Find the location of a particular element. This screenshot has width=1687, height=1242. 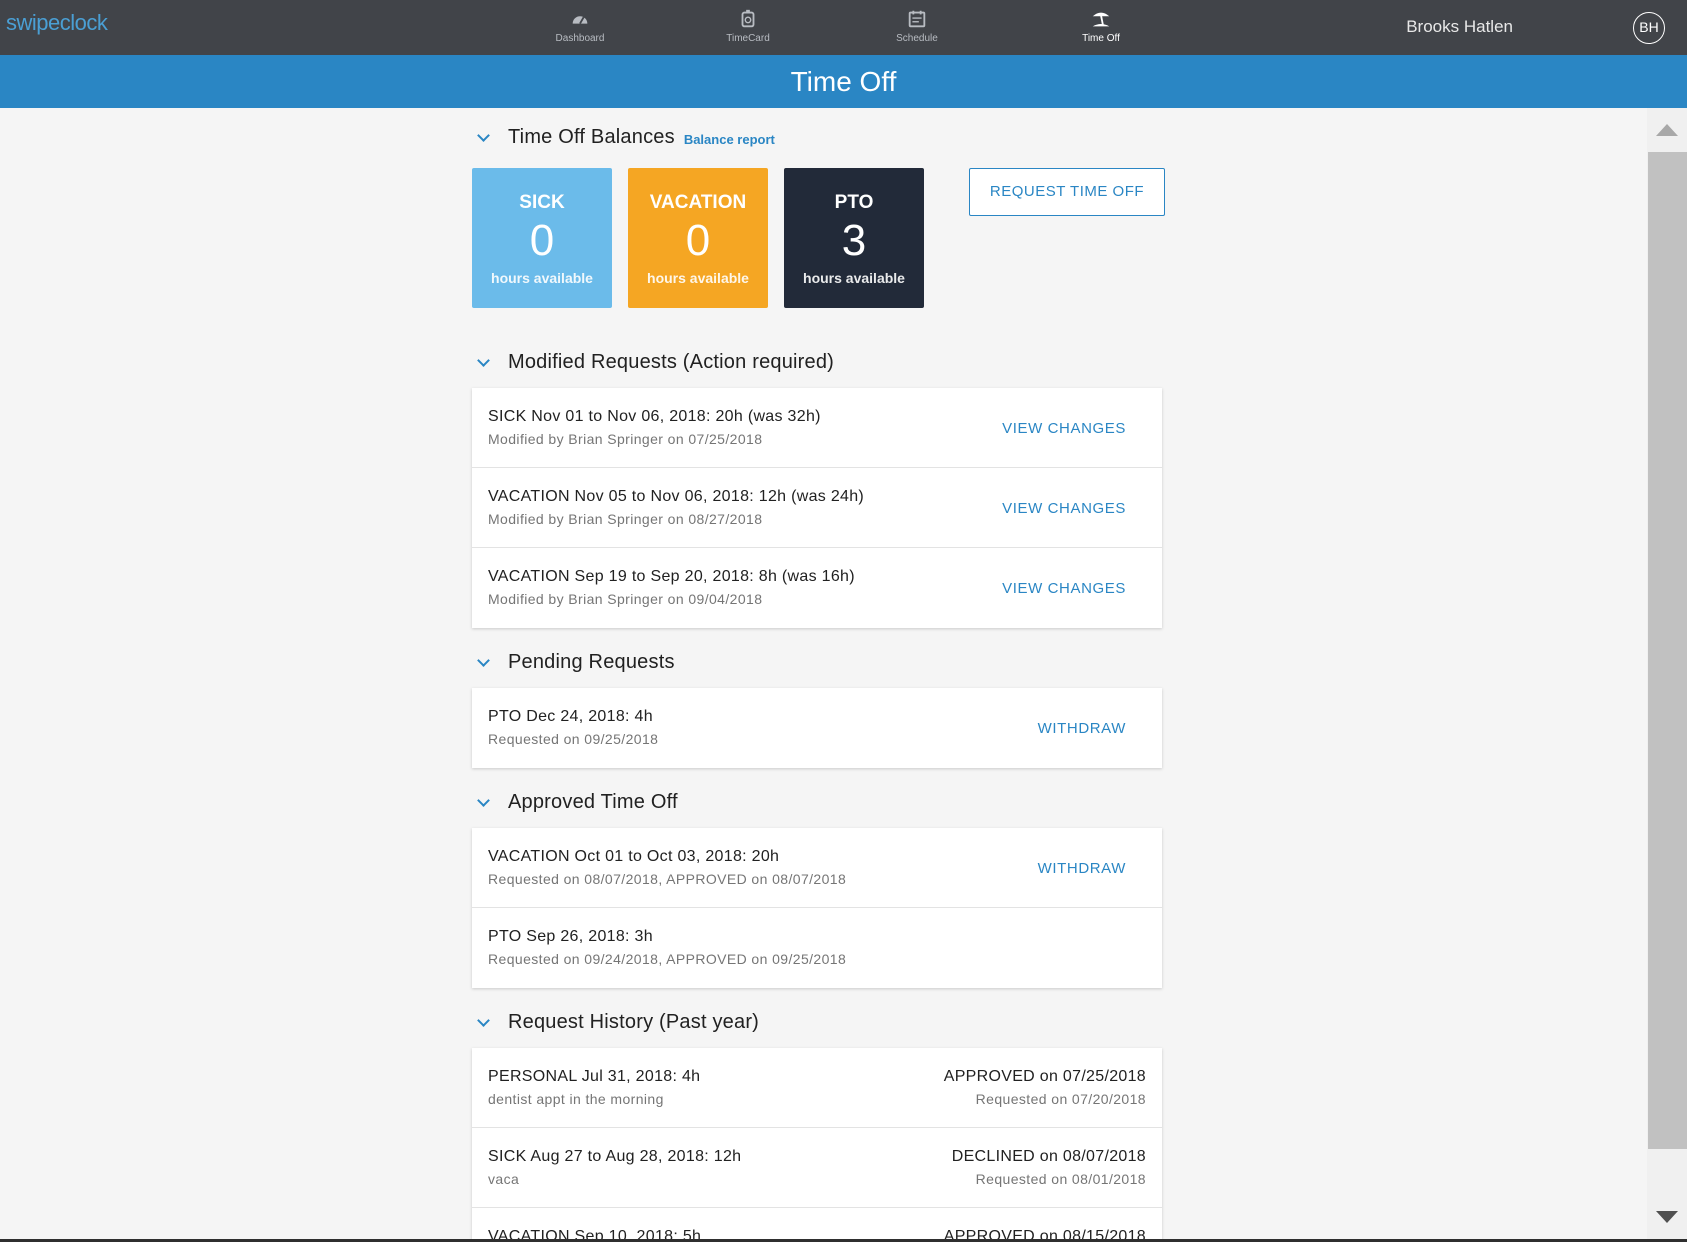

nav-dashboard: Dashboard is located at coordinates (580, 26).